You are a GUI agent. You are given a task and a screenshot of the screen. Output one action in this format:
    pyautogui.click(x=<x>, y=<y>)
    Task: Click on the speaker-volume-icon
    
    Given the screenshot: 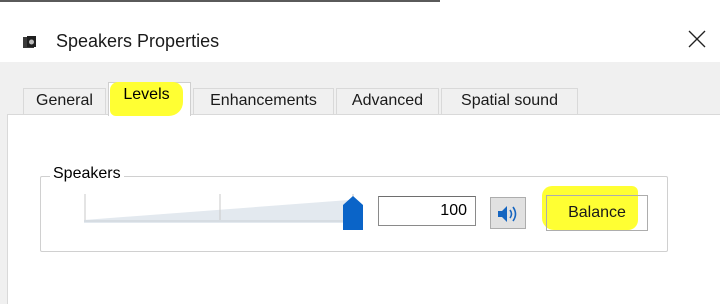 What is the action you would take?
    pyautogui.click(x=507, y=214)
    